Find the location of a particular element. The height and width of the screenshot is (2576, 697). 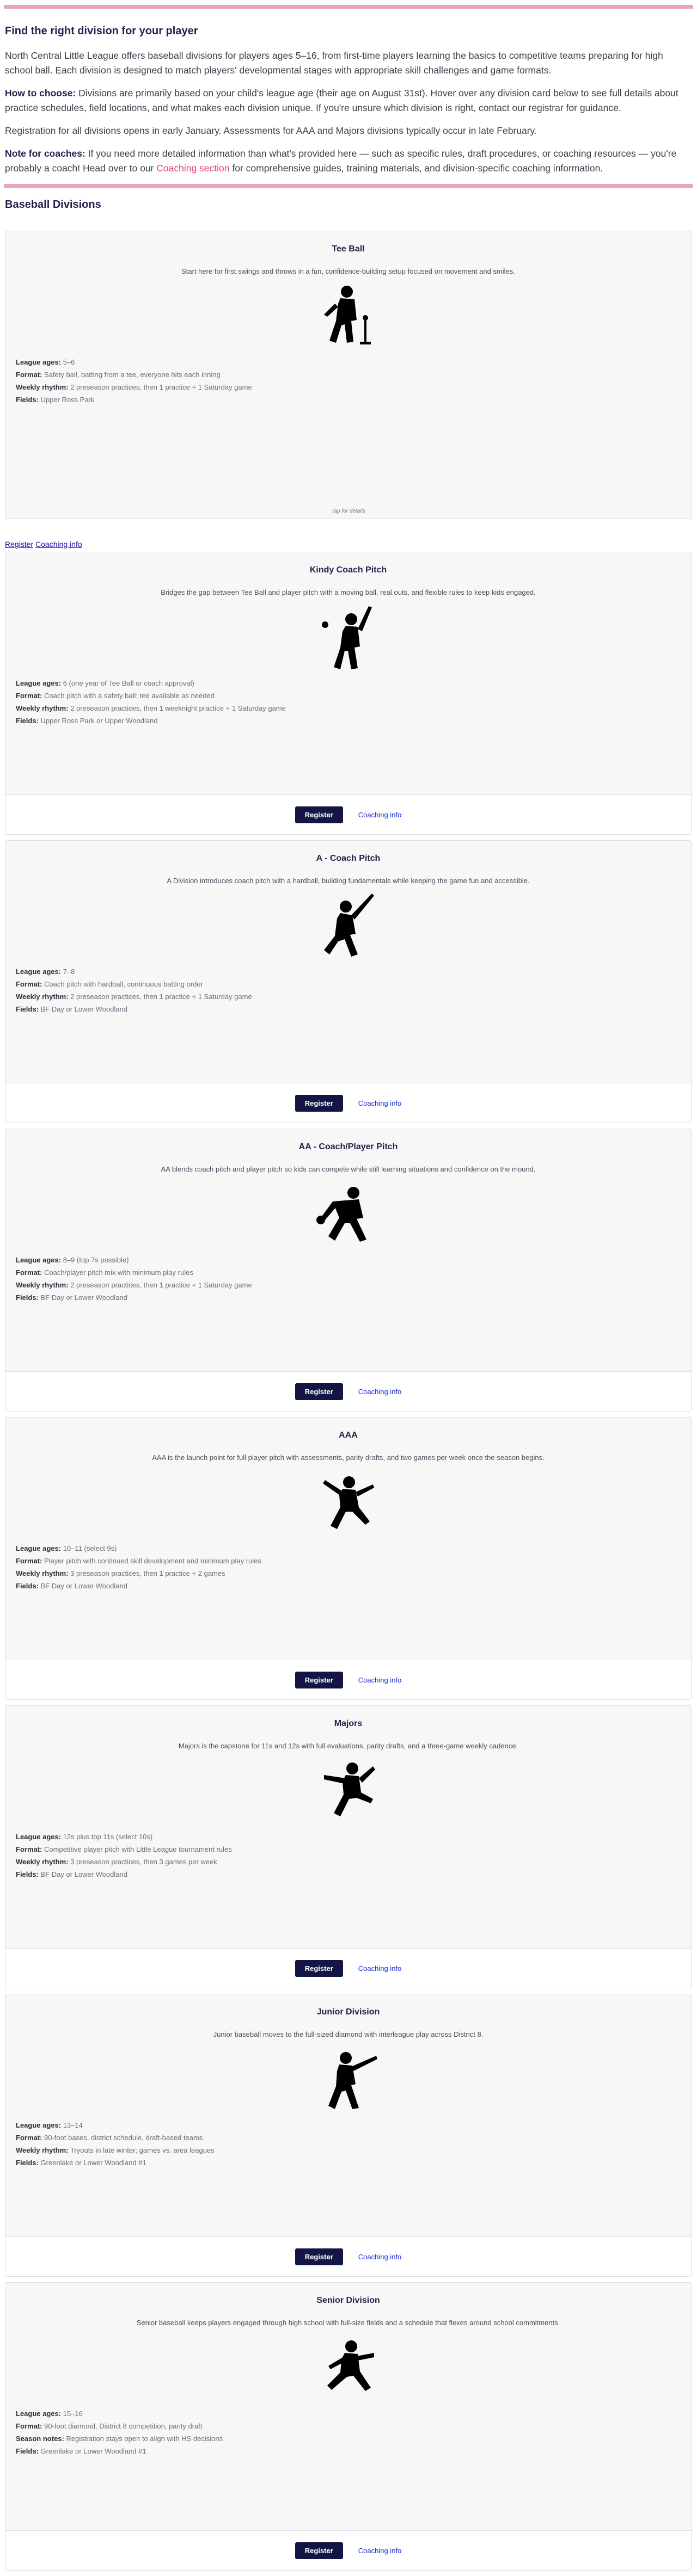

league-ages-value: 15–16 is located at coordinates (73, 2413).